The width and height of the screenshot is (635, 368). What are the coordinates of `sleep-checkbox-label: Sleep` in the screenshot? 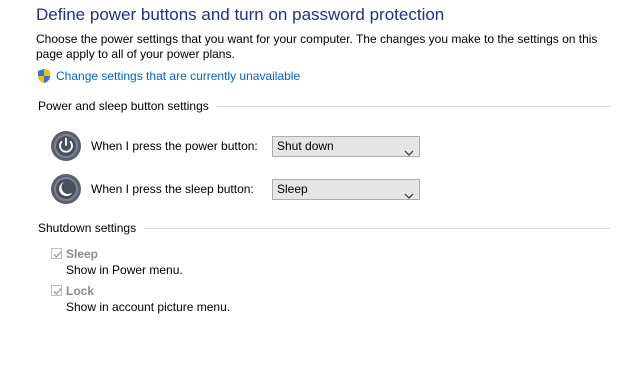 It's located at (82, 254).